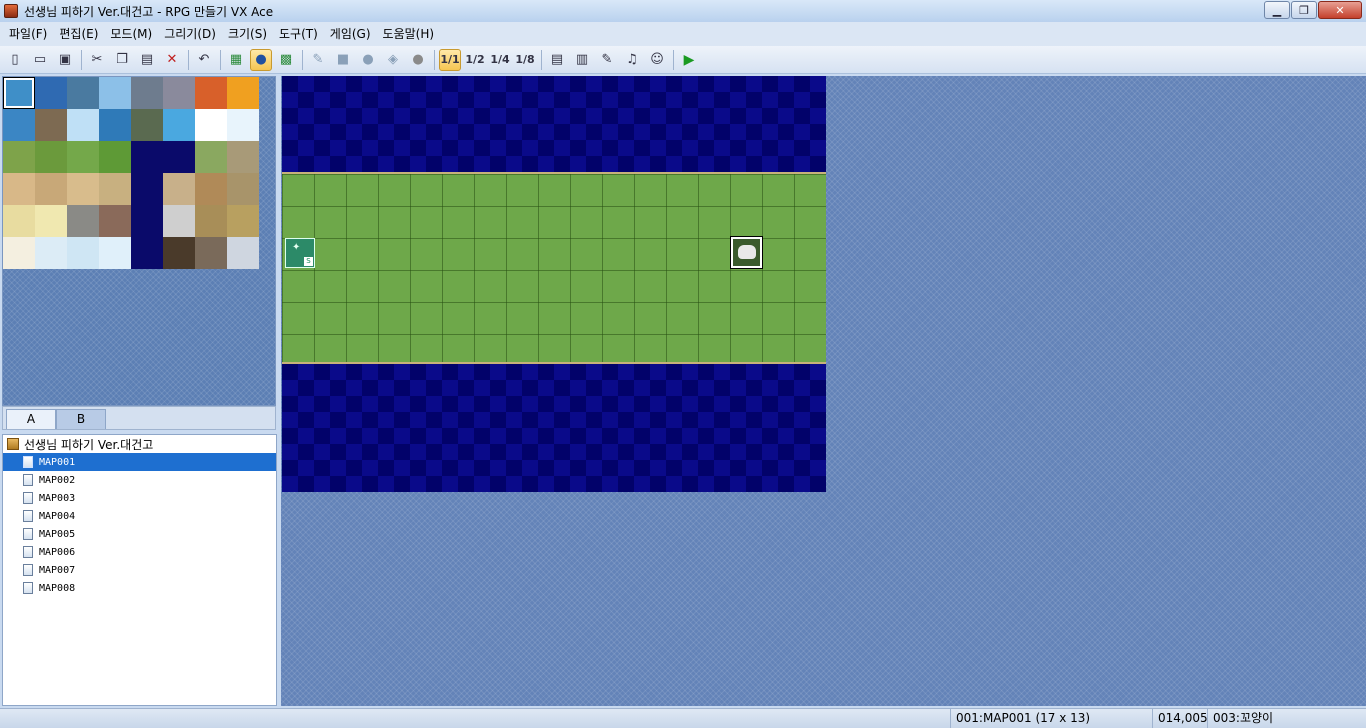 This screenshot has height=728, width=1366. Describe the element at coordinates (190, 34) in the screenshot. I see `menu-draw: 그리기(D)` at that location.